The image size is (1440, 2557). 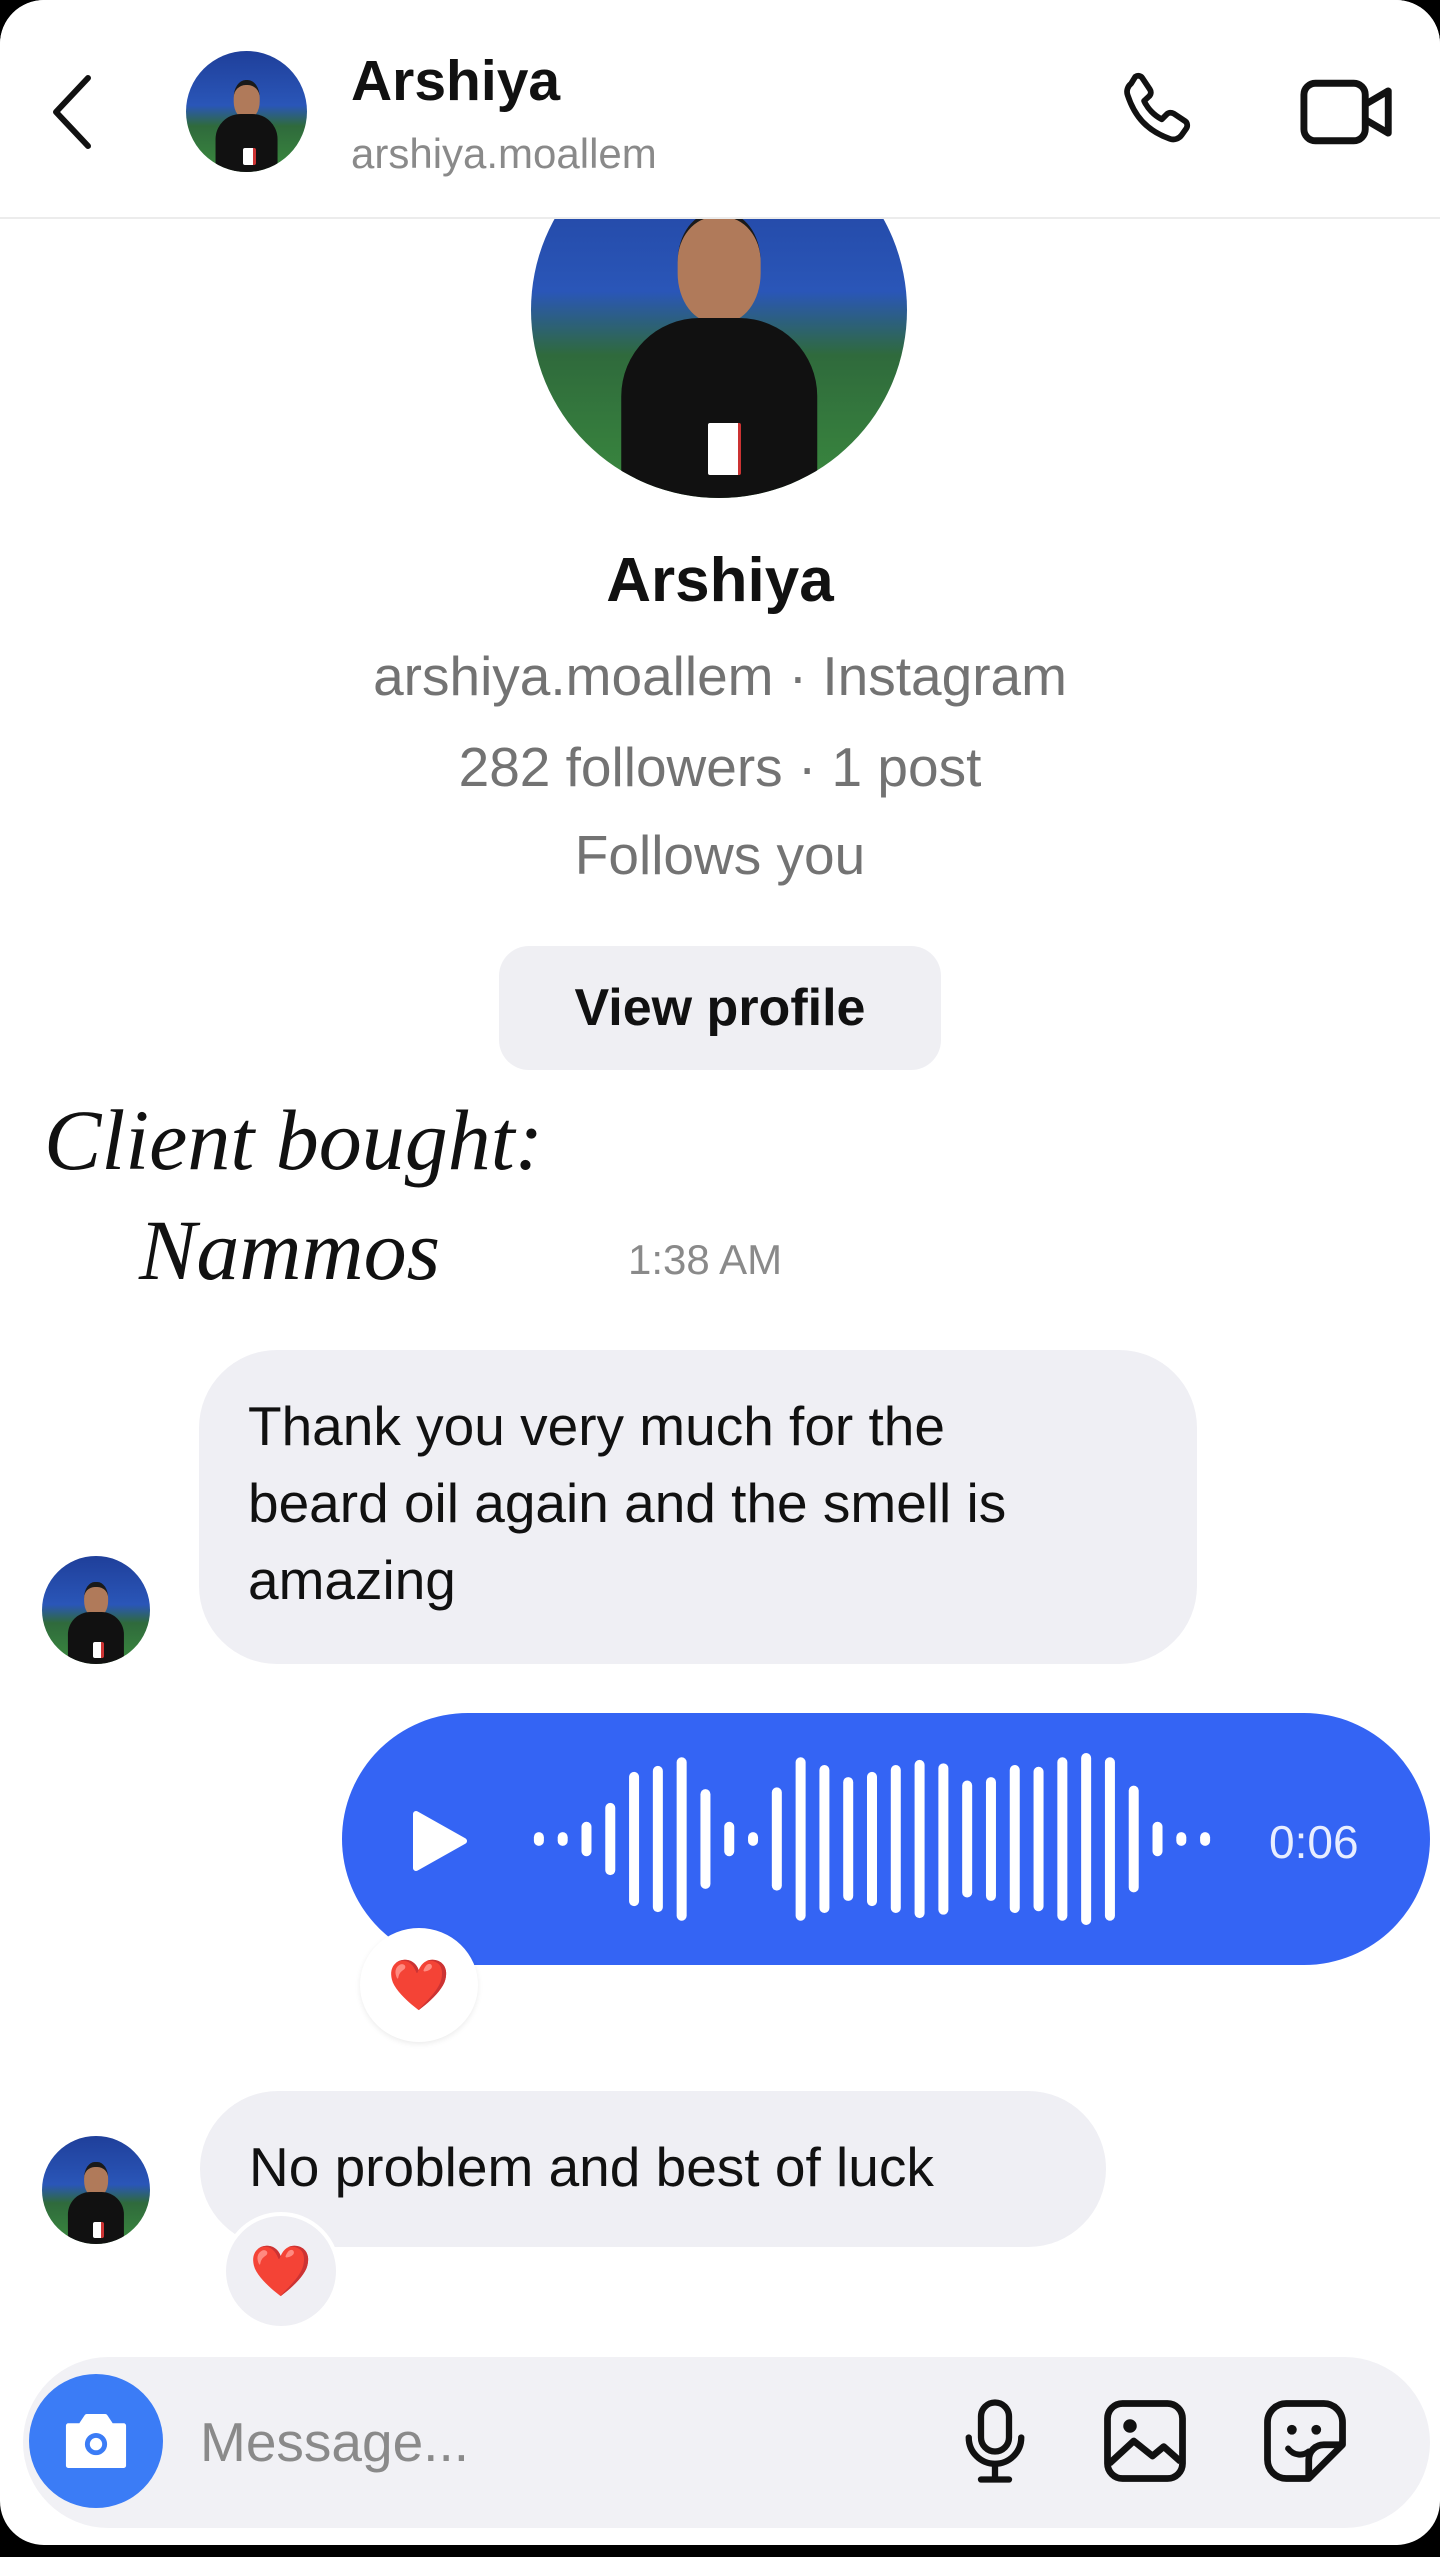 I want to click on overlay-note-line1: Client bought:, so click(x=294, y=1140).